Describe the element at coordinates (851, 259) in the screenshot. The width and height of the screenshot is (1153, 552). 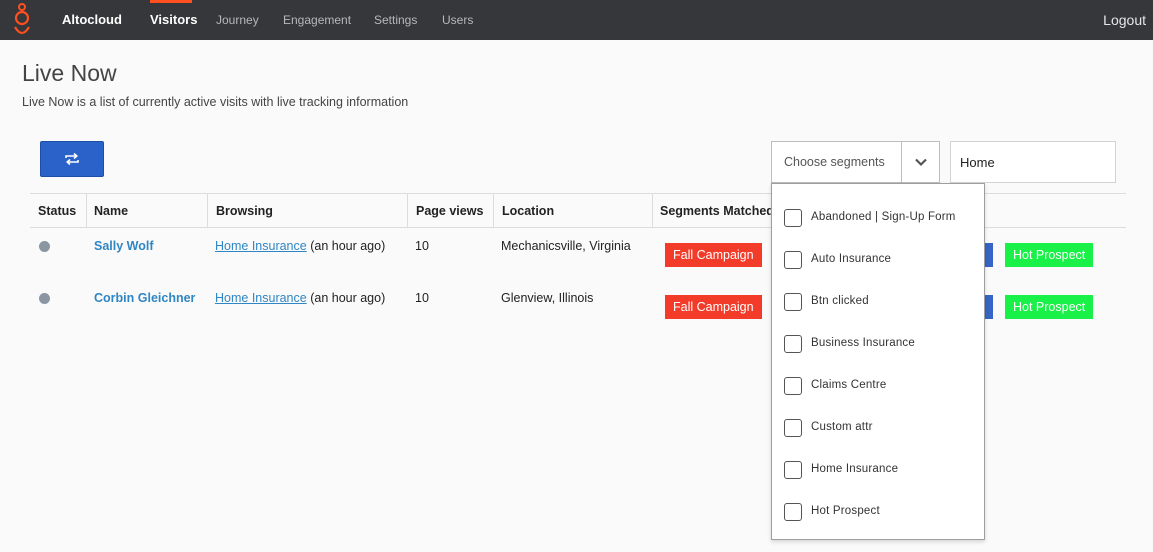
I see `segment-option-label: Auto Insurance` at that location.